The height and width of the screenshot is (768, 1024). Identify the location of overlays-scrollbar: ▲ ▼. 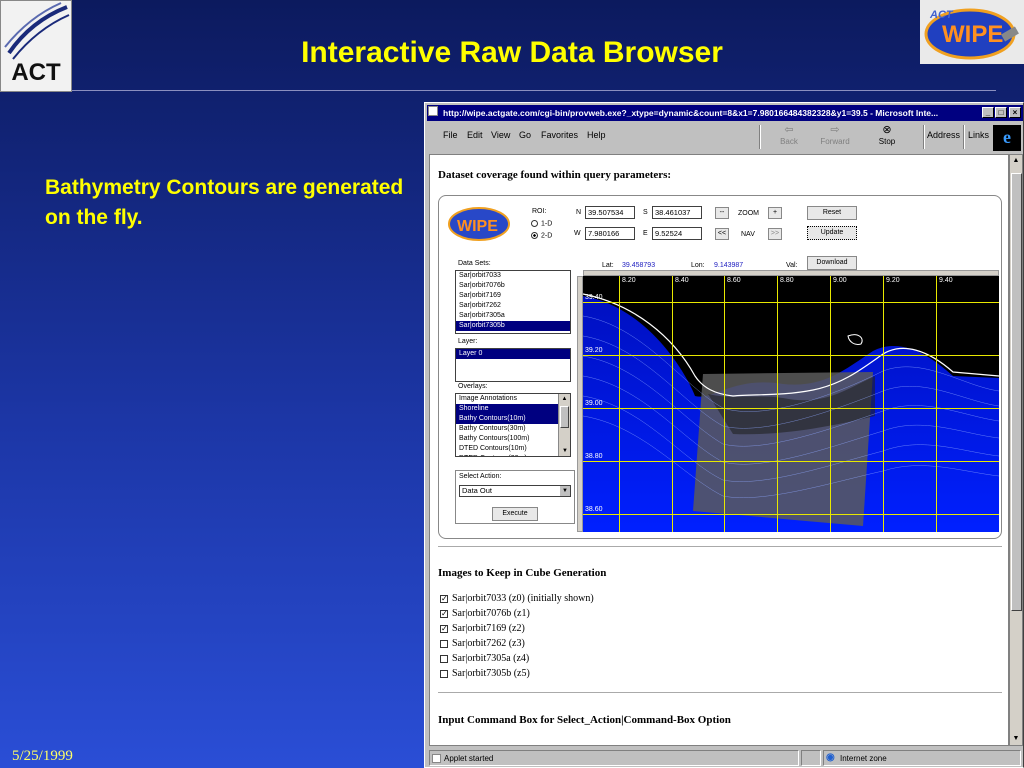
(564, 425).